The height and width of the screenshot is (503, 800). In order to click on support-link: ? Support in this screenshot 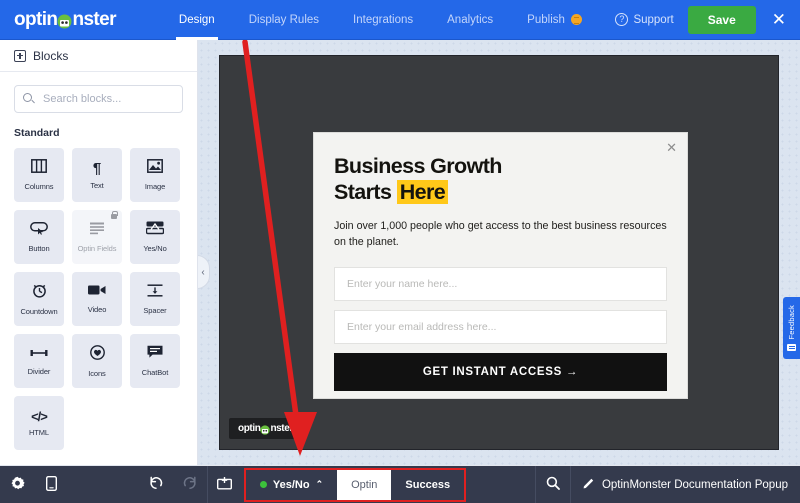, I will do `click(644, 19)`.